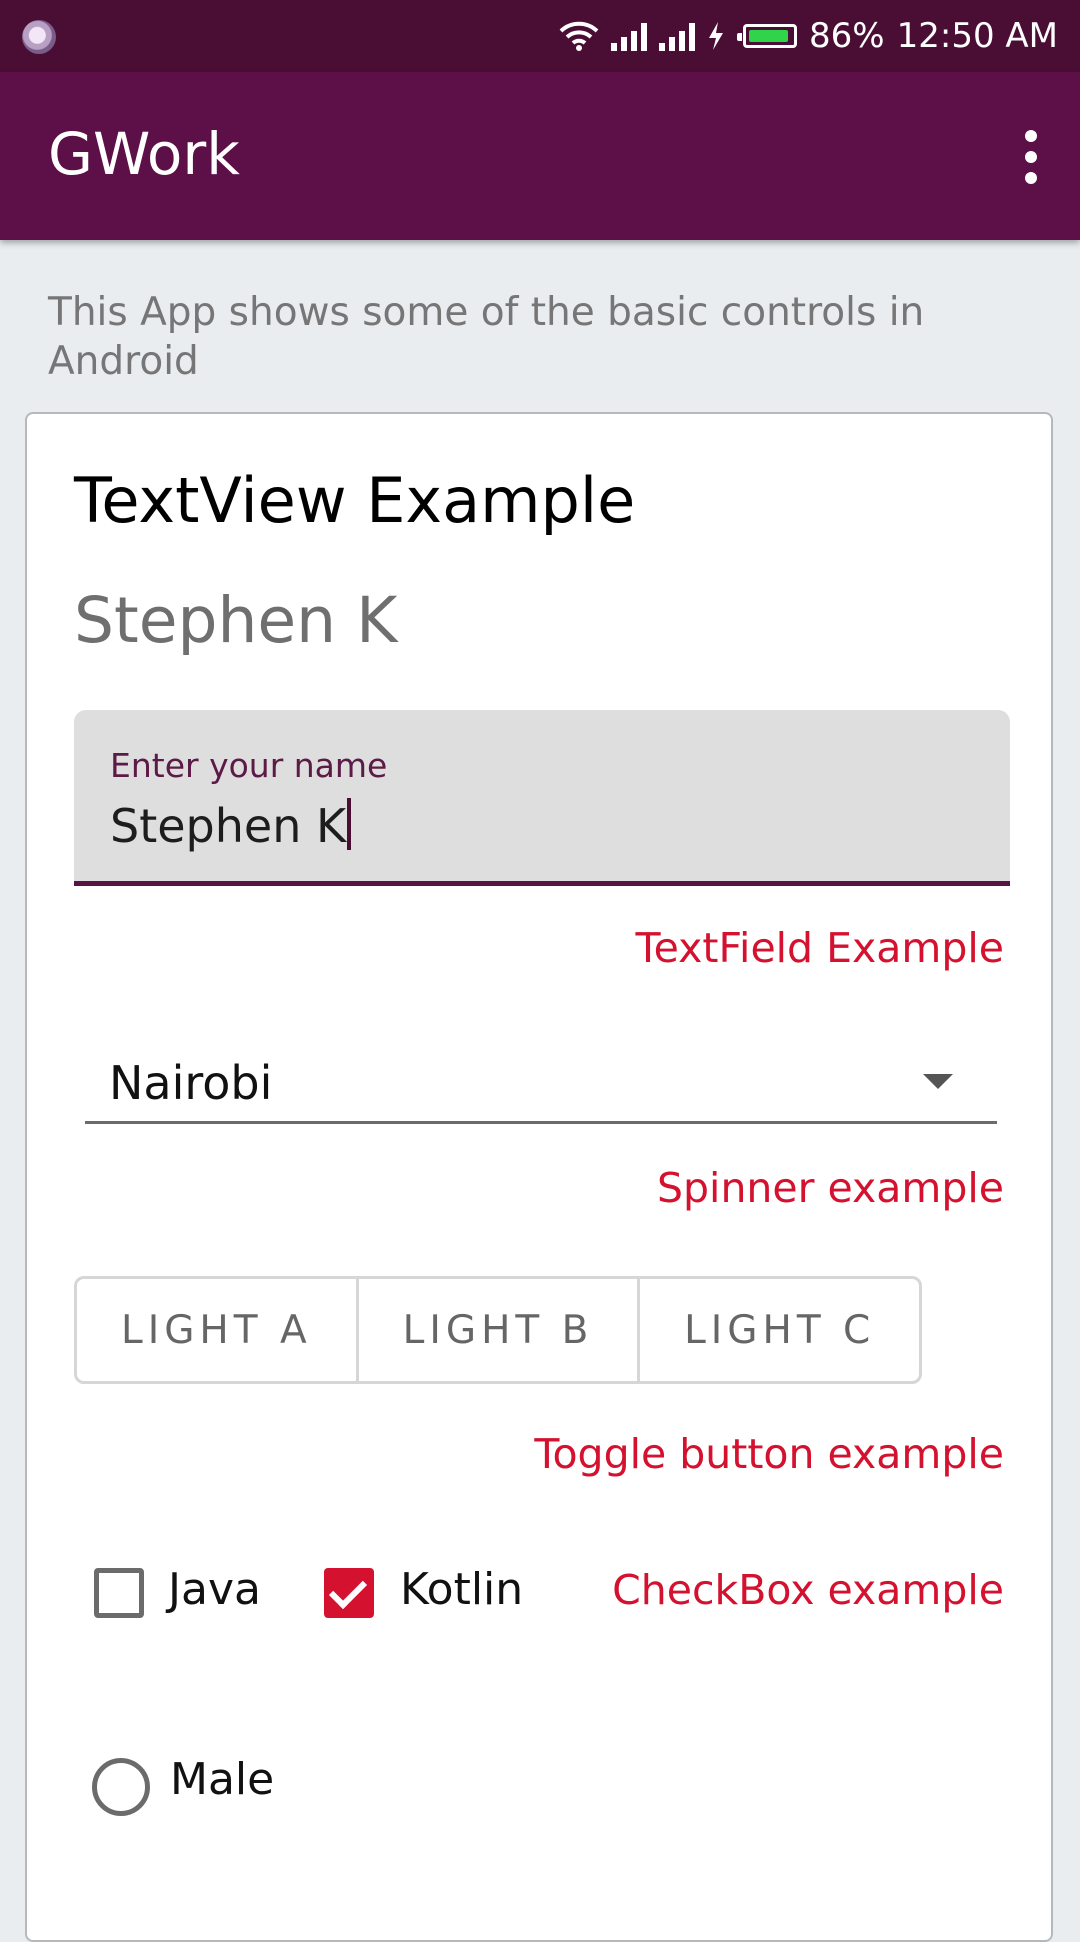  Describe the element at coordinates (716, 36) in the screenshot. I see `charging-icon` at that location.